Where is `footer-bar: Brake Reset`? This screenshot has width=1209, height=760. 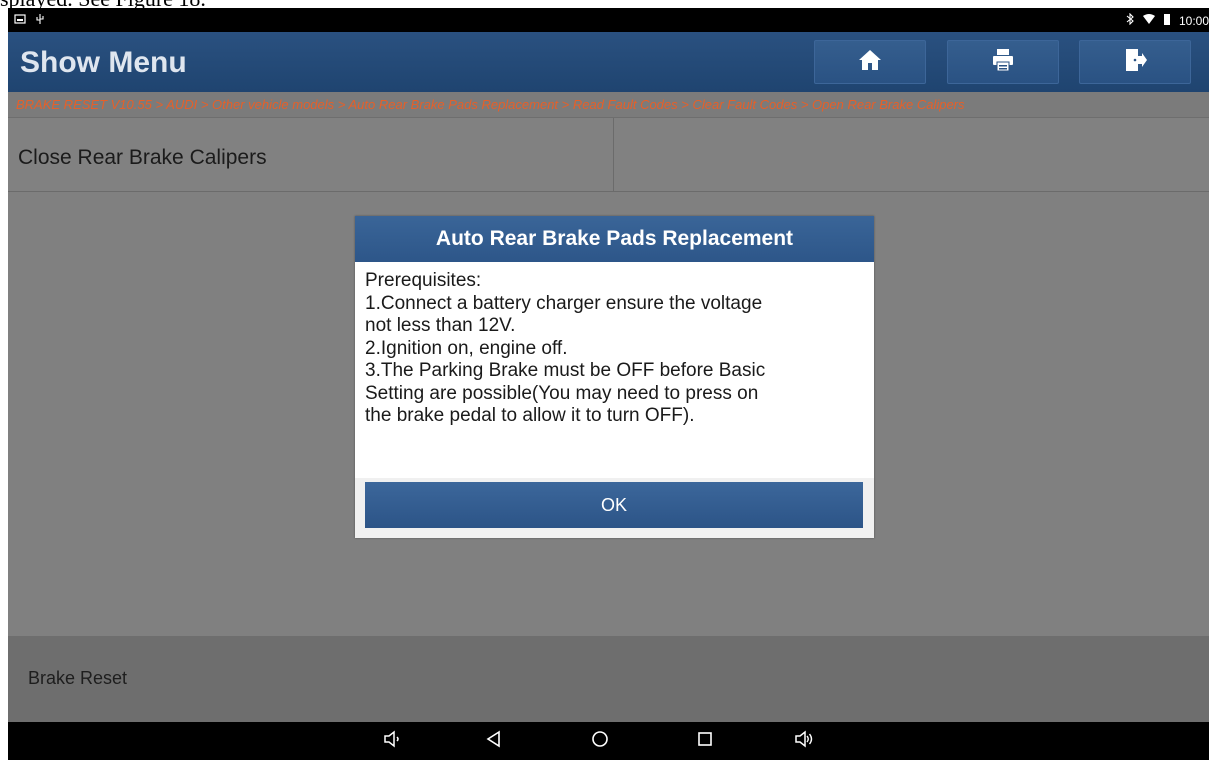
footer-bar: Brake Reset is located at coordinates (608, 679).